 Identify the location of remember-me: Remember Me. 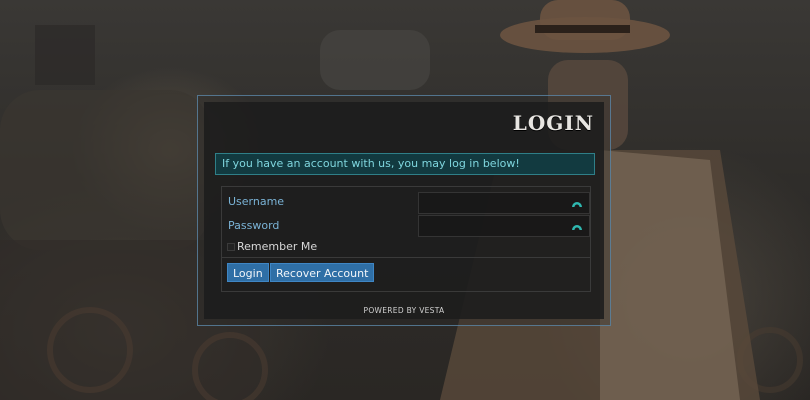
(272, 246).